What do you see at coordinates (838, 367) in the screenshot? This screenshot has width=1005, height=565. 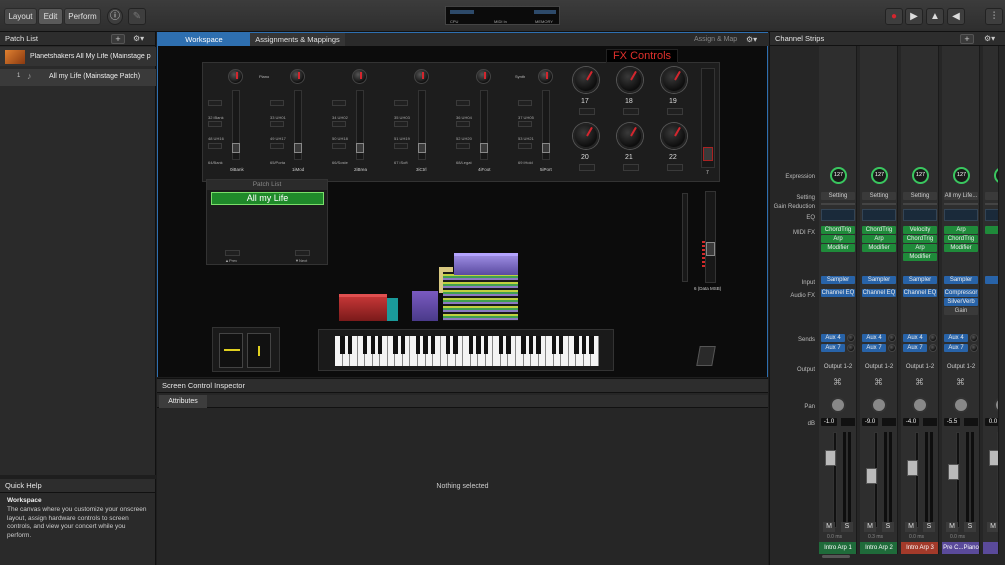 I see `output-slot: Output 1-2` at bounding box center [838, 367].